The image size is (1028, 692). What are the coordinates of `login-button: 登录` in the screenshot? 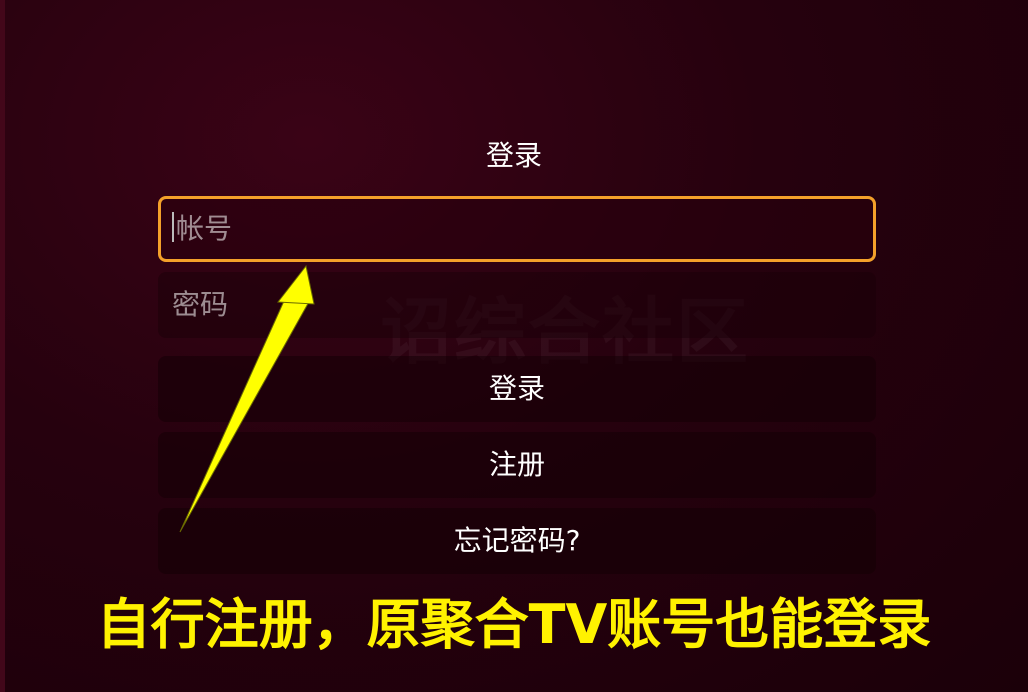 It's located at (517, 389).